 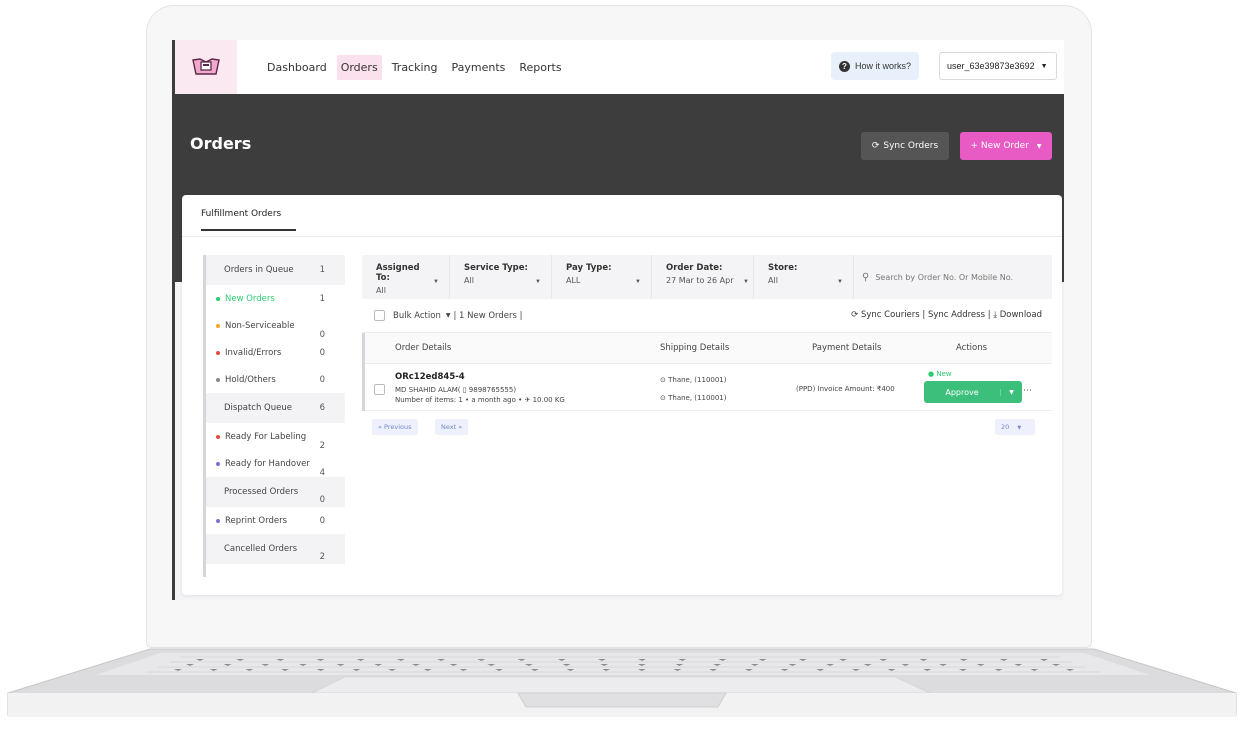 I want to click on approve-button: Approve ▼, so click(x=973, y=392).